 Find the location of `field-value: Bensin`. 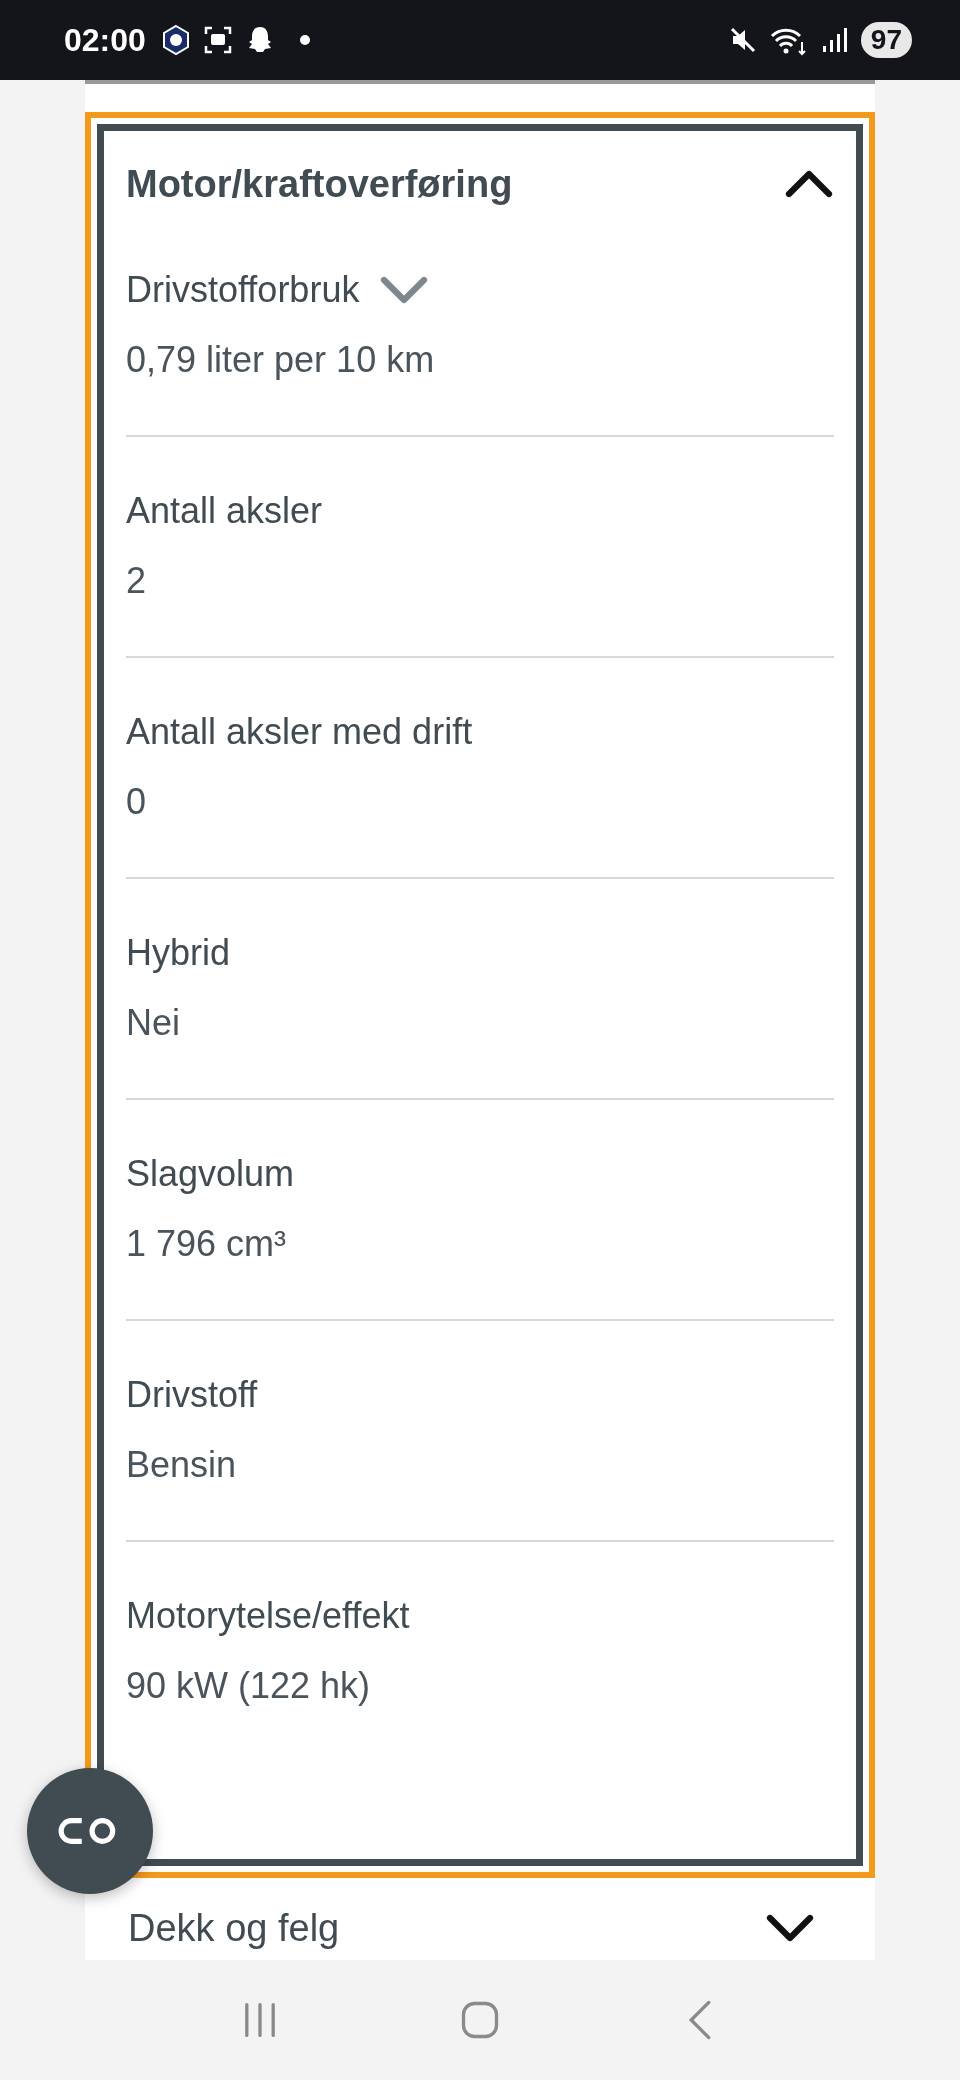

field-value: Bensin is located at coordinates (182, 1465).